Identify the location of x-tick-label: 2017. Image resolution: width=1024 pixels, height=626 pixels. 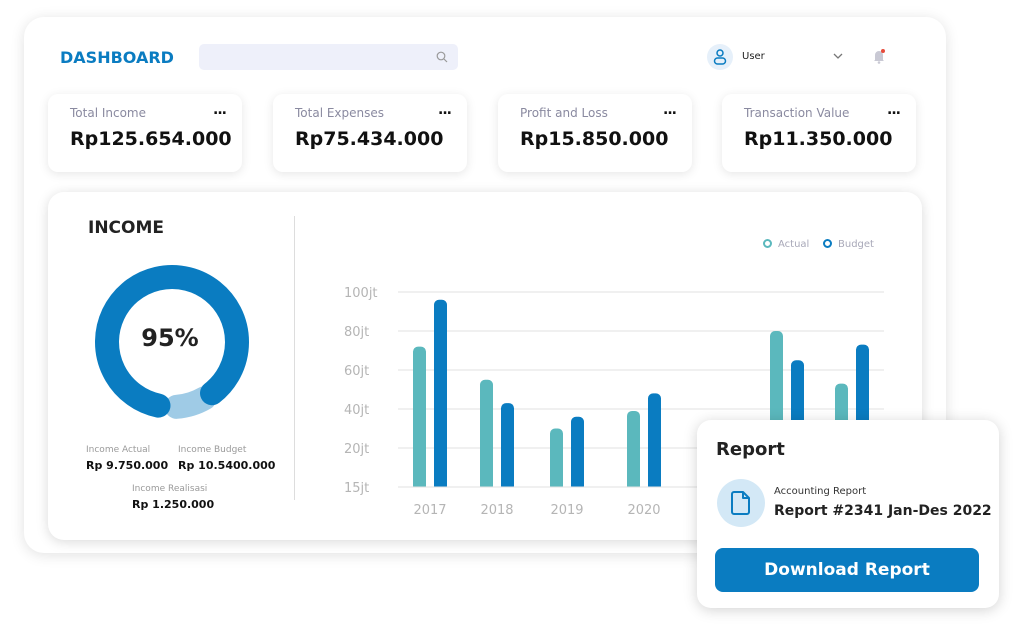
(429, 510).